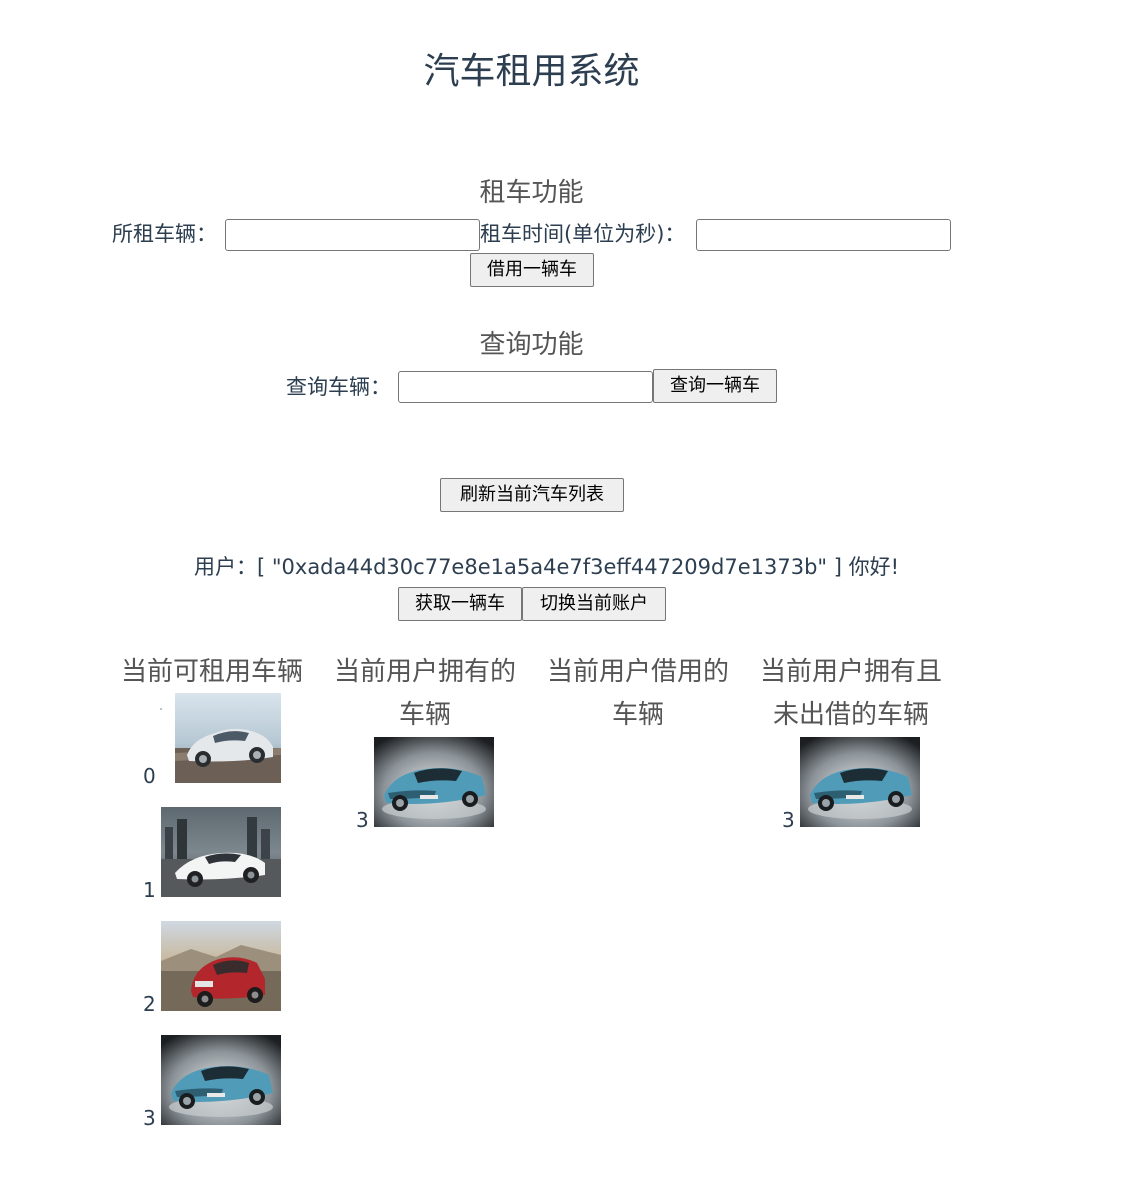 The image size is (1130, 1204). What do you see at coordinates (424, 693) in the screenshot?
I see `owned-cars-title: 当前用户拥有的 车辆` at bounding box center [424, 693].